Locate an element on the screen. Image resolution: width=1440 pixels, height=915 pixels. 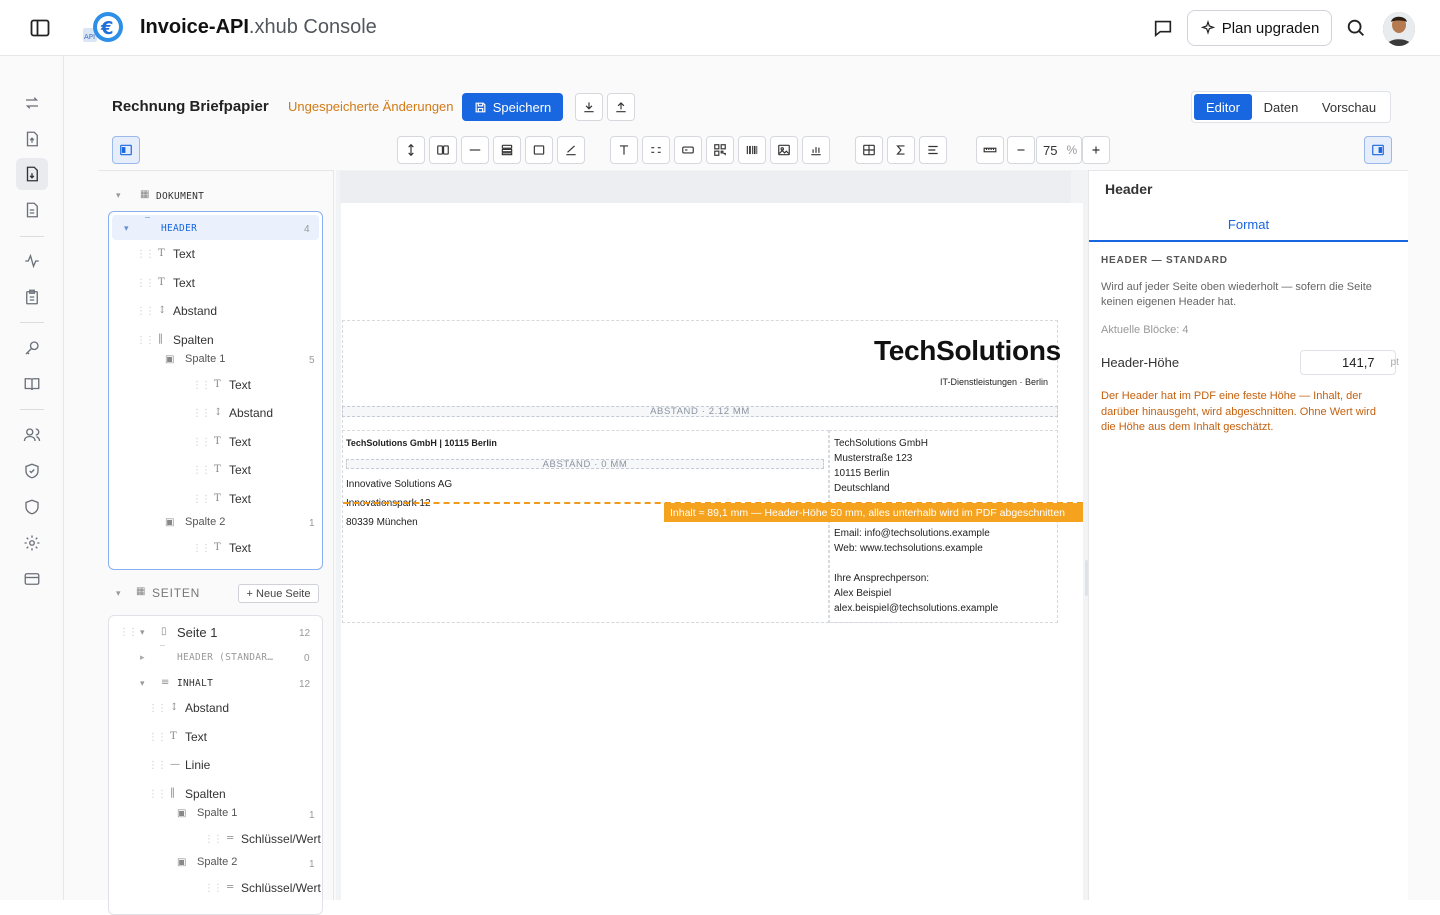
recipient-line: Innovative Solutions AG is located at coordinates (399, 484).